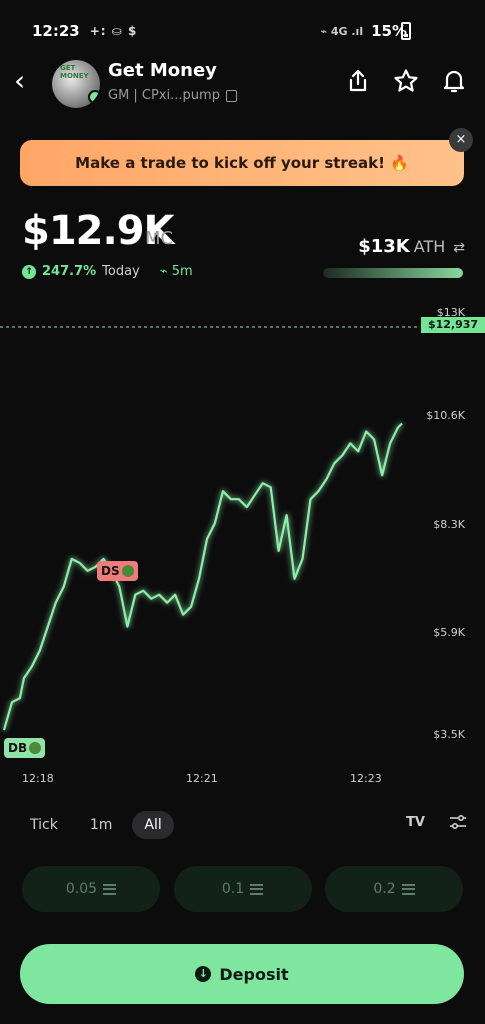 This screenshot has height=1024, width=485. Describe the element at coordinates (445, 415) in the screenshot. I see `y-tick-1: $10.6K` at that location.